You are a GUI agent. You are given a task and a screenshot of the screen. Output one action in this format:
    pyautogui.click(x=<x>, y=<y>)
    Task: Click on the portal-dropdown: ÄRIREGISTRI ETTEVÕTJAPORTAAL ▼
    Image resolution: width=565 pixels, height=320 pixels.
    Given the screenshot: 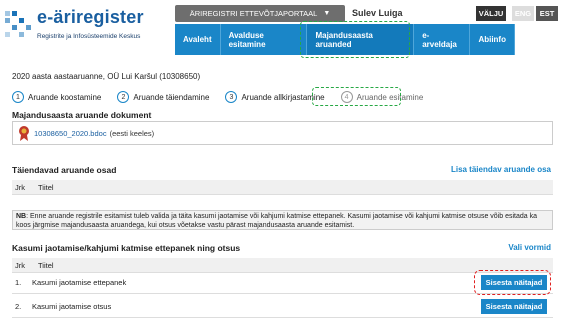 What is the action you would take?
    pyautogui.click(x=260, y=13)
    